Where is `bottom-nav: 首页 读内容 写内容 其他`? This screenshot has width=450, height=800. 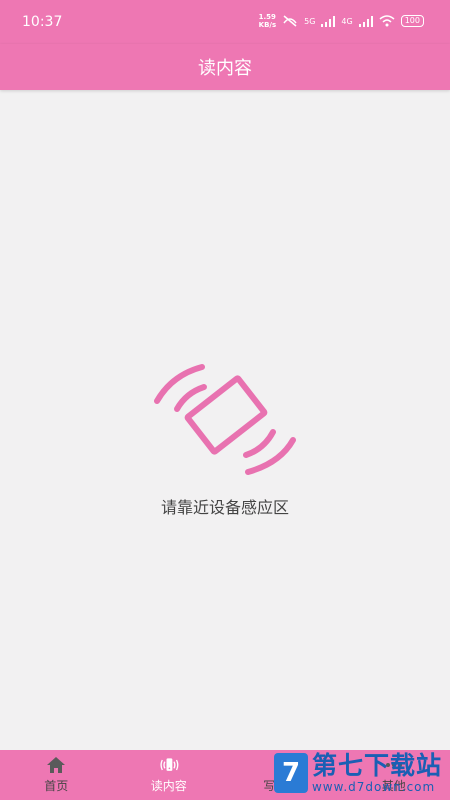 bottom-nav: 首页 读内容 写内容 其他 is located at coordinates (225, 775).